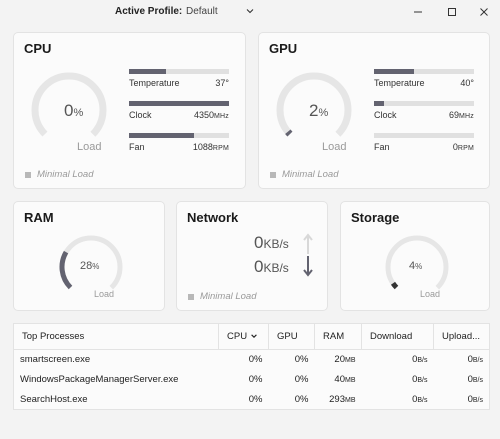 Image resolution: width=500 pixels, height=439 pixels. Describe the element at coordinates (375, 217) in the screenshot. I see `storage-title: Storage` at that location.